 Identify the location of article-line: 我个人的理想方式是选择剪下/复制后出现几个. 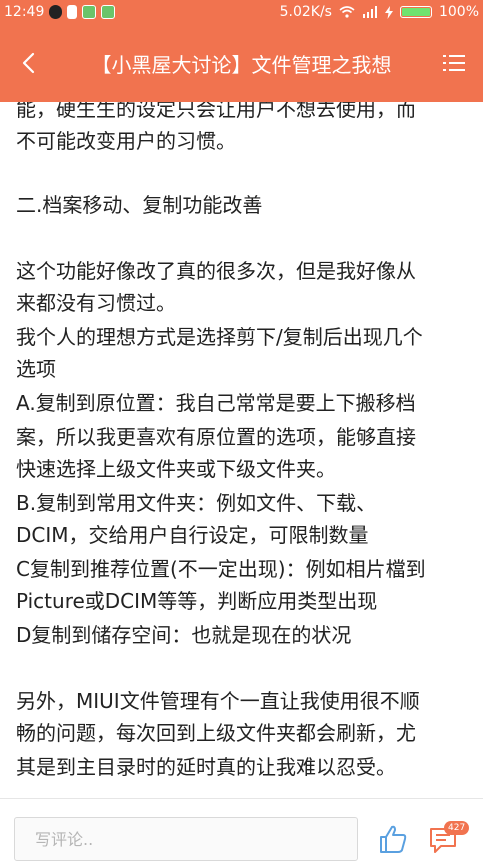
(219, 337).